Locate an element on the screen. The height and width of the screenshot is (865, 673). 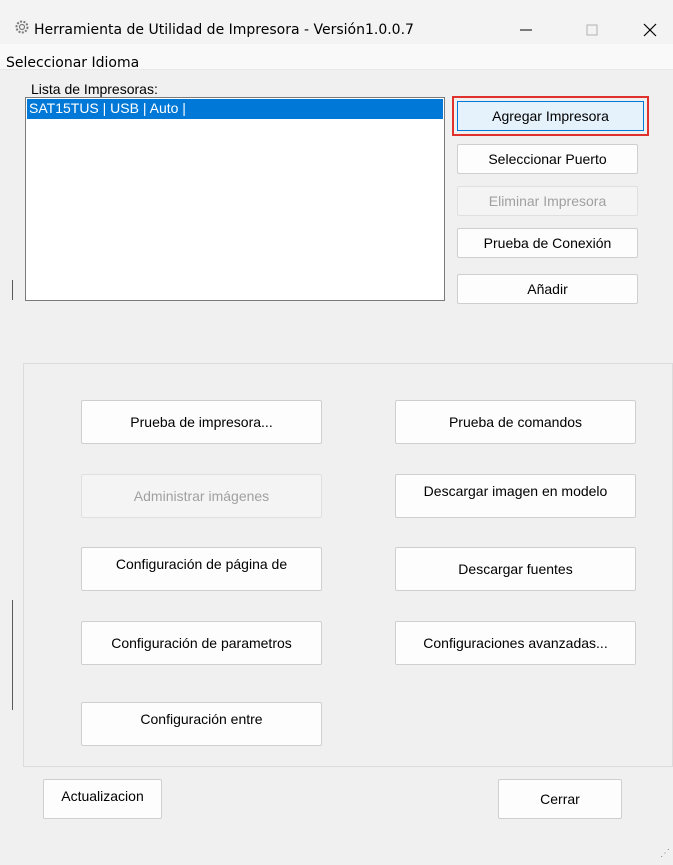
close-dialog-button: Cerrar is located at coordinates (560, 799).